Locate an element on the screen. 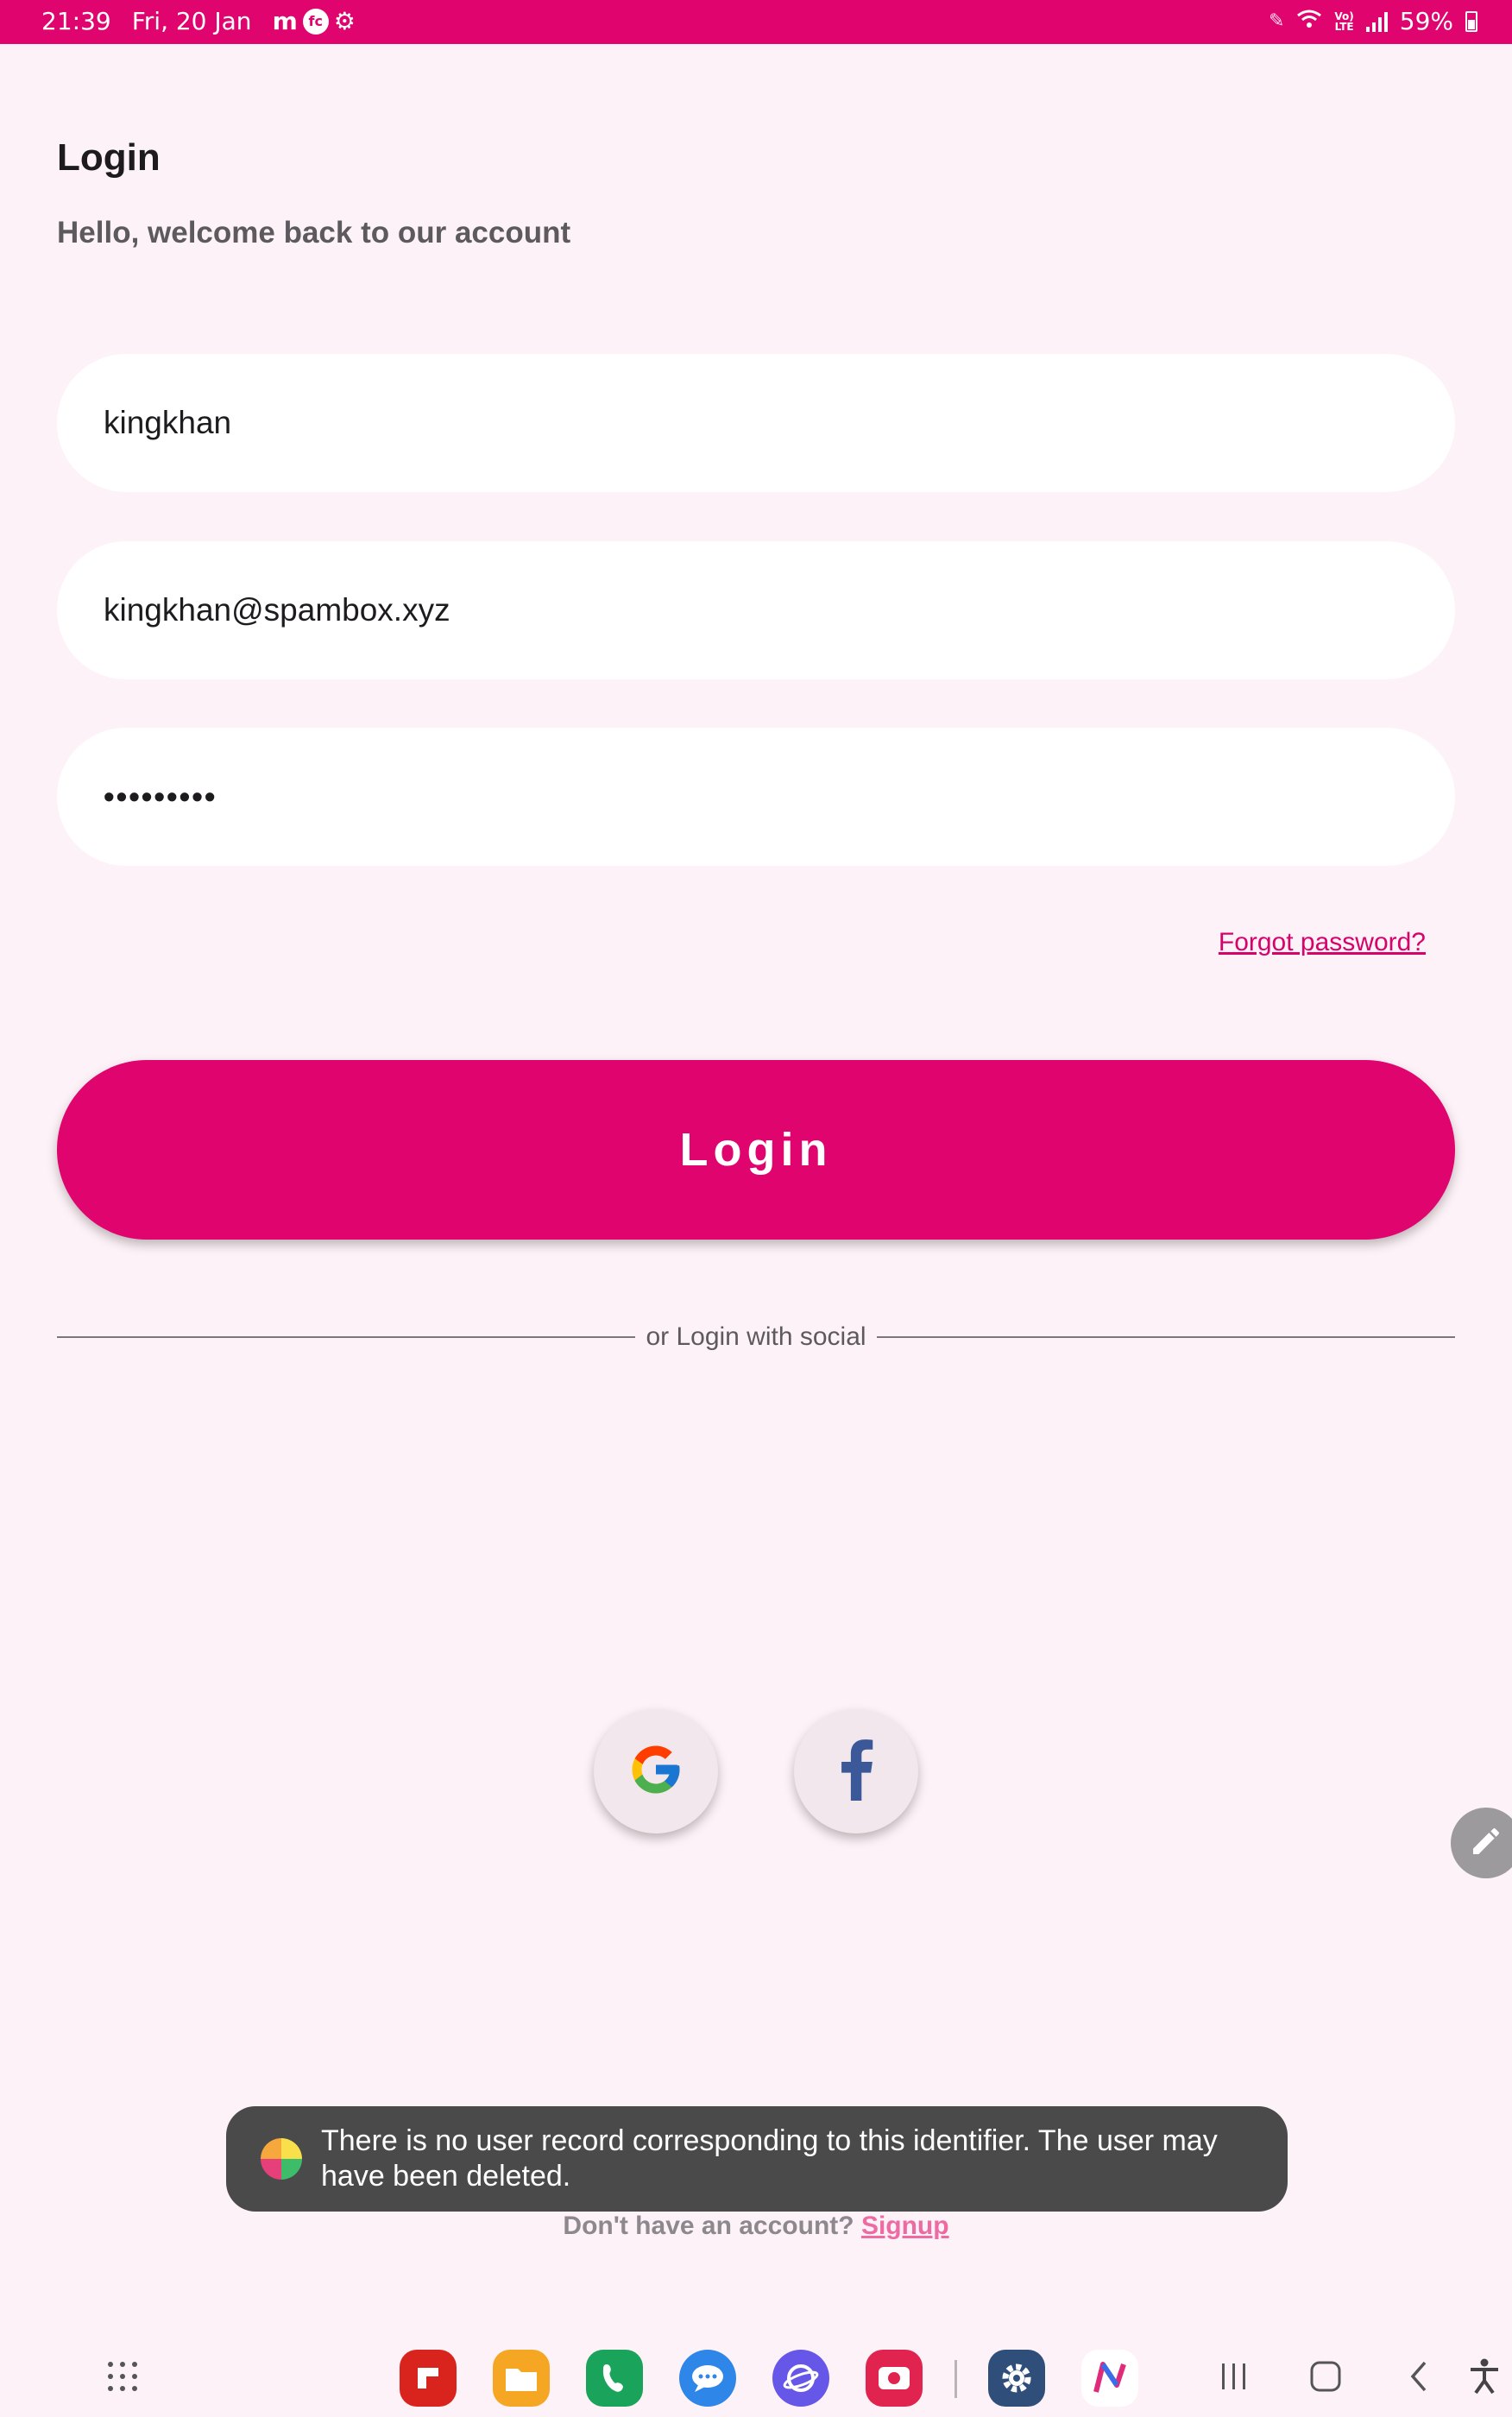 The width and height of the screenshot is (1512, 2417). divider-line-left is located at coordinates (347, 1337).